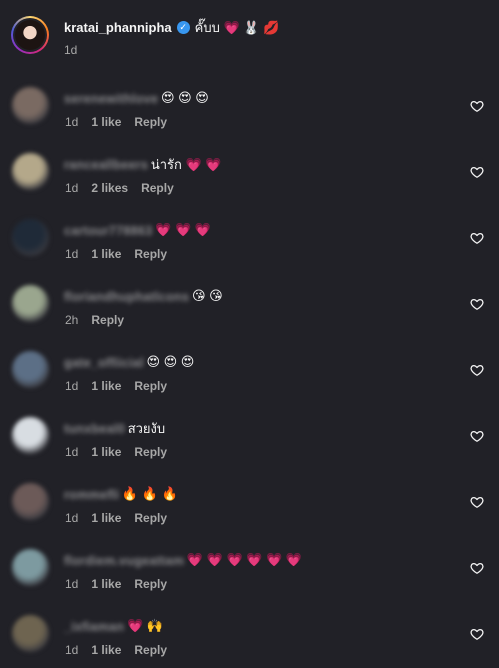 The image size is (499, 668). I want to click on comment-row: gate_offiicial 😍 😍 😍 1d 1 like Reply, so click(249, 371).